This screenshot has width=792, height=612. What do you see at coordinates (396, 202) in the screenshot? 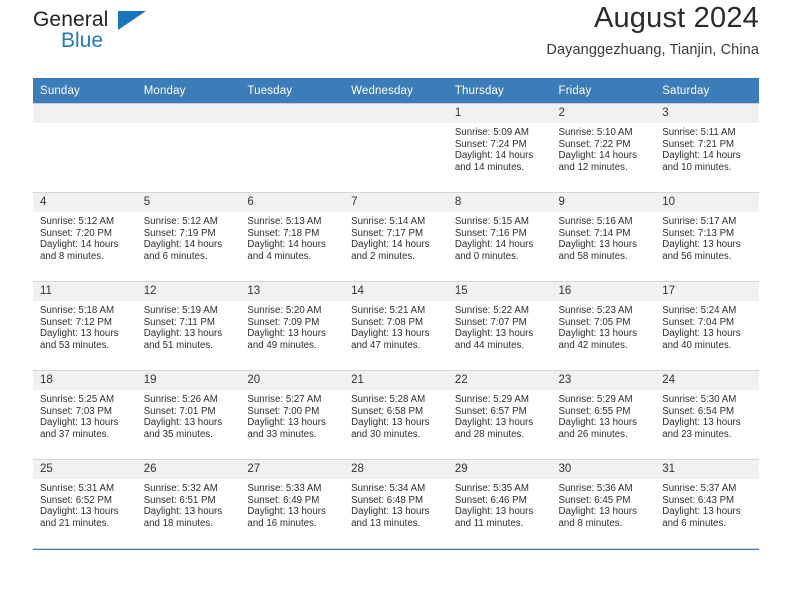
I see `day-number: 7` at bounding box center [396, 202].